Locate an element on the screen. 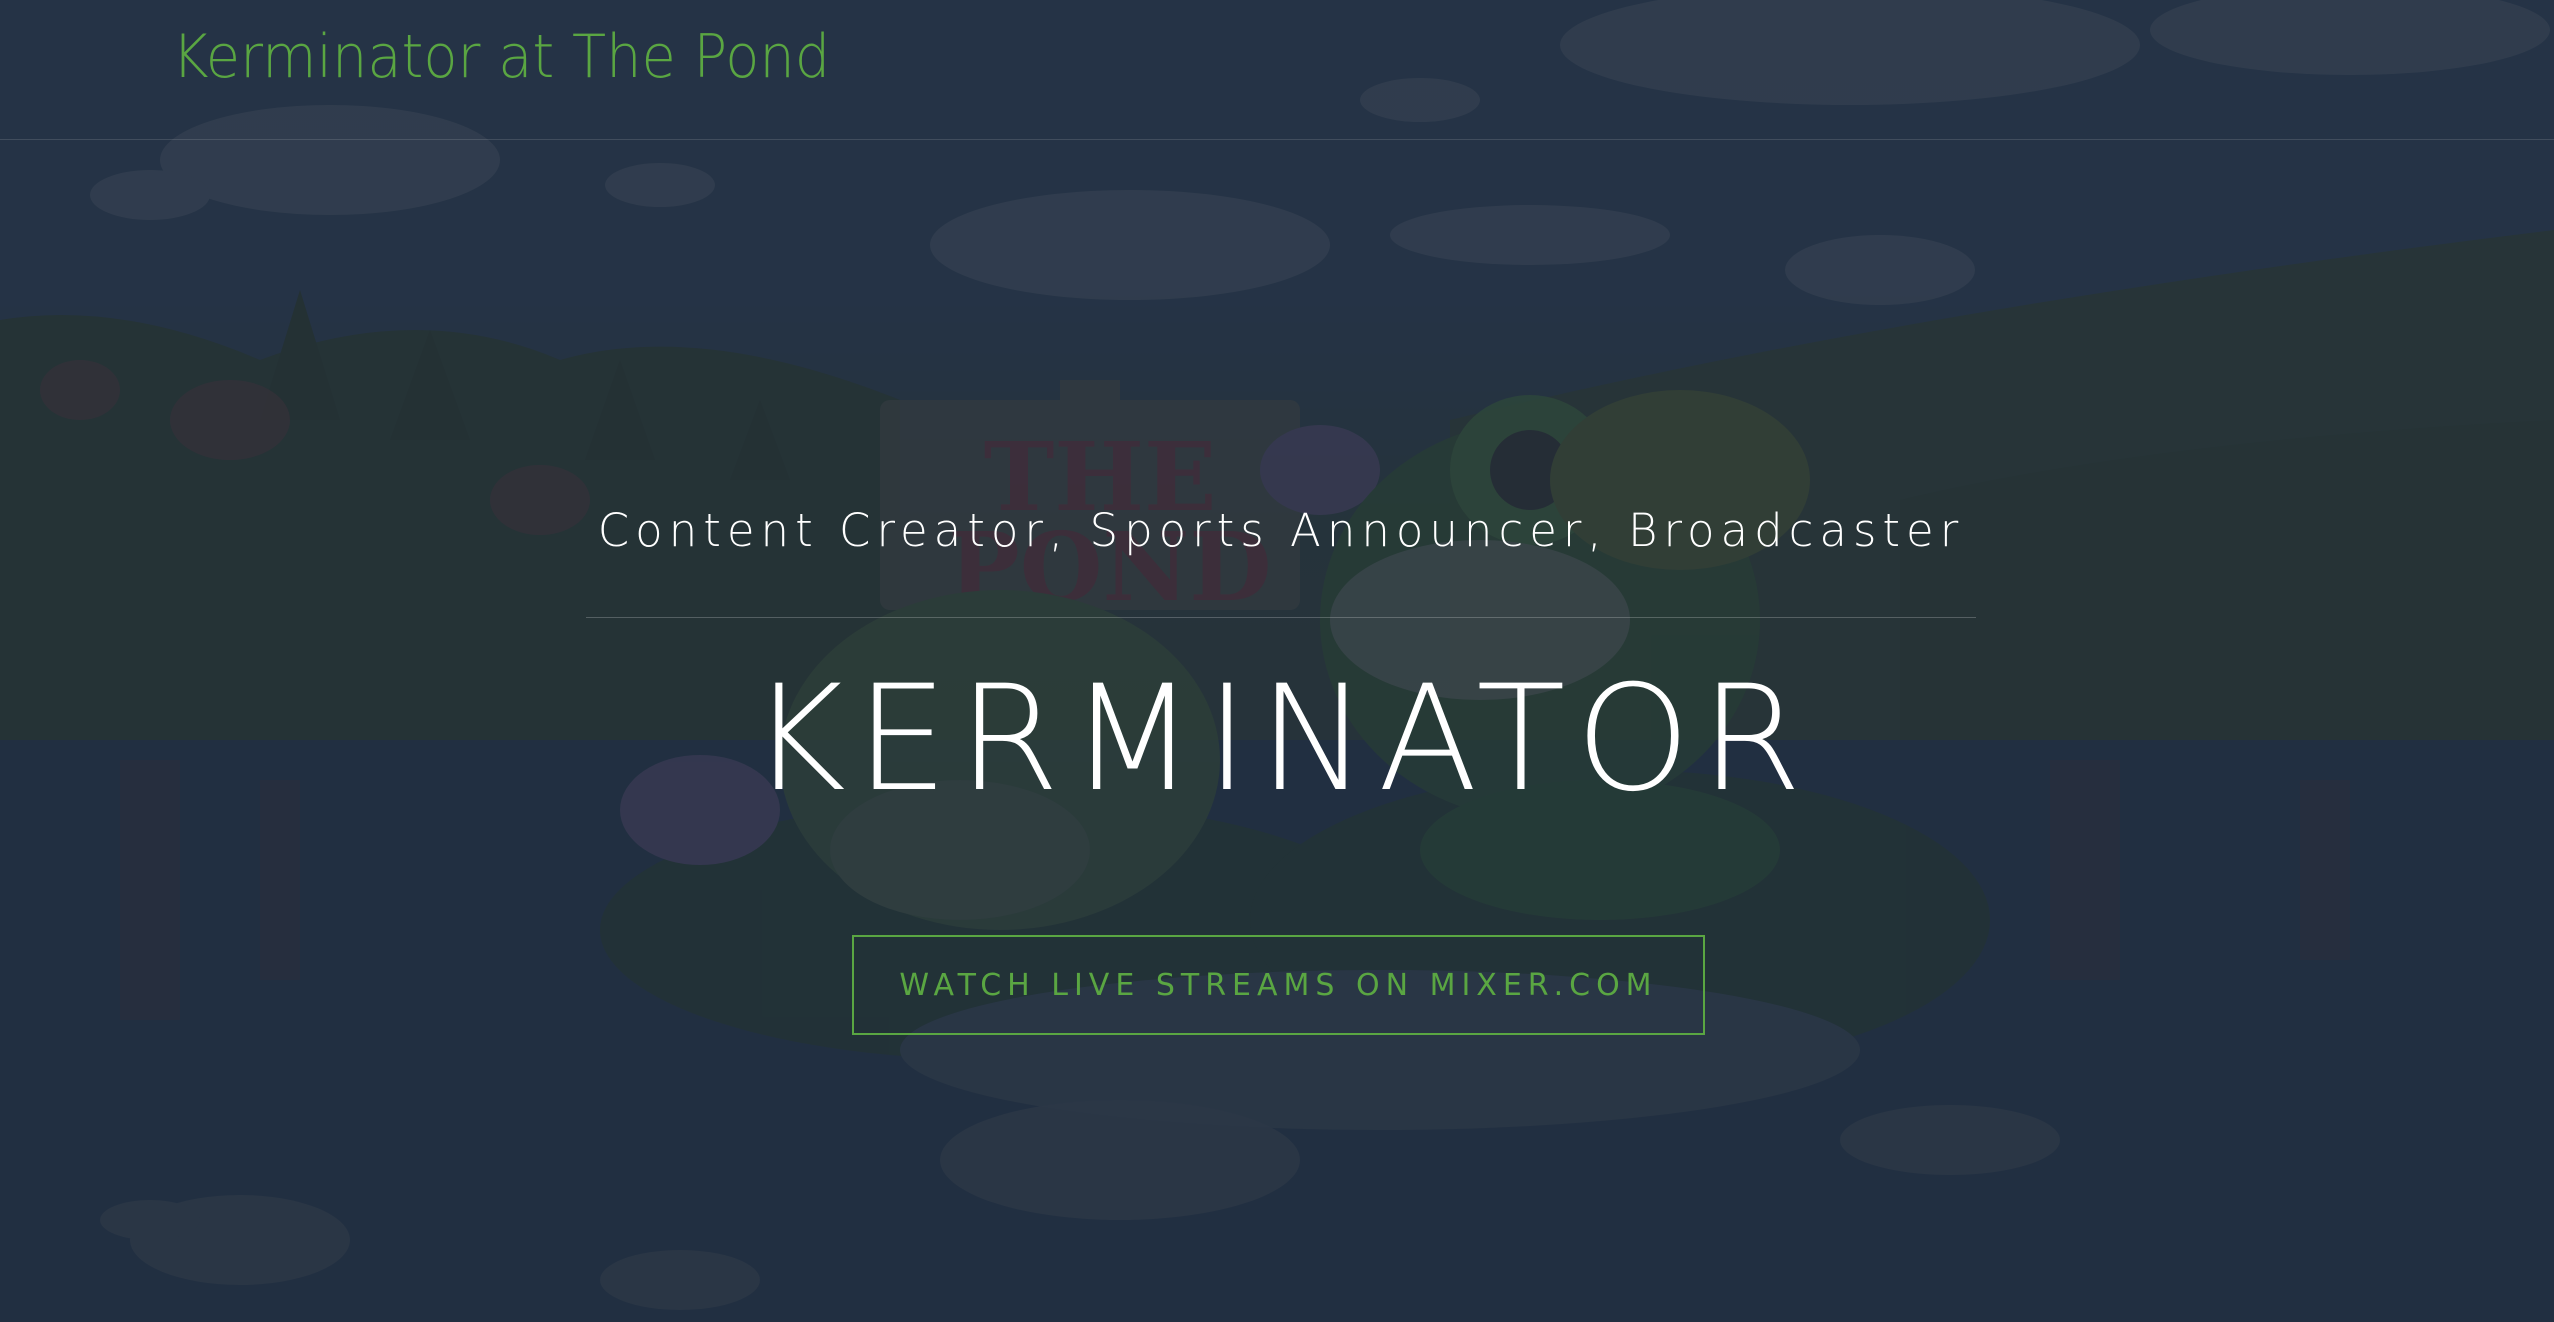 The height and width of the screenshot is (1322, 2554). hero-divider is located at coordinates (1281, 617).